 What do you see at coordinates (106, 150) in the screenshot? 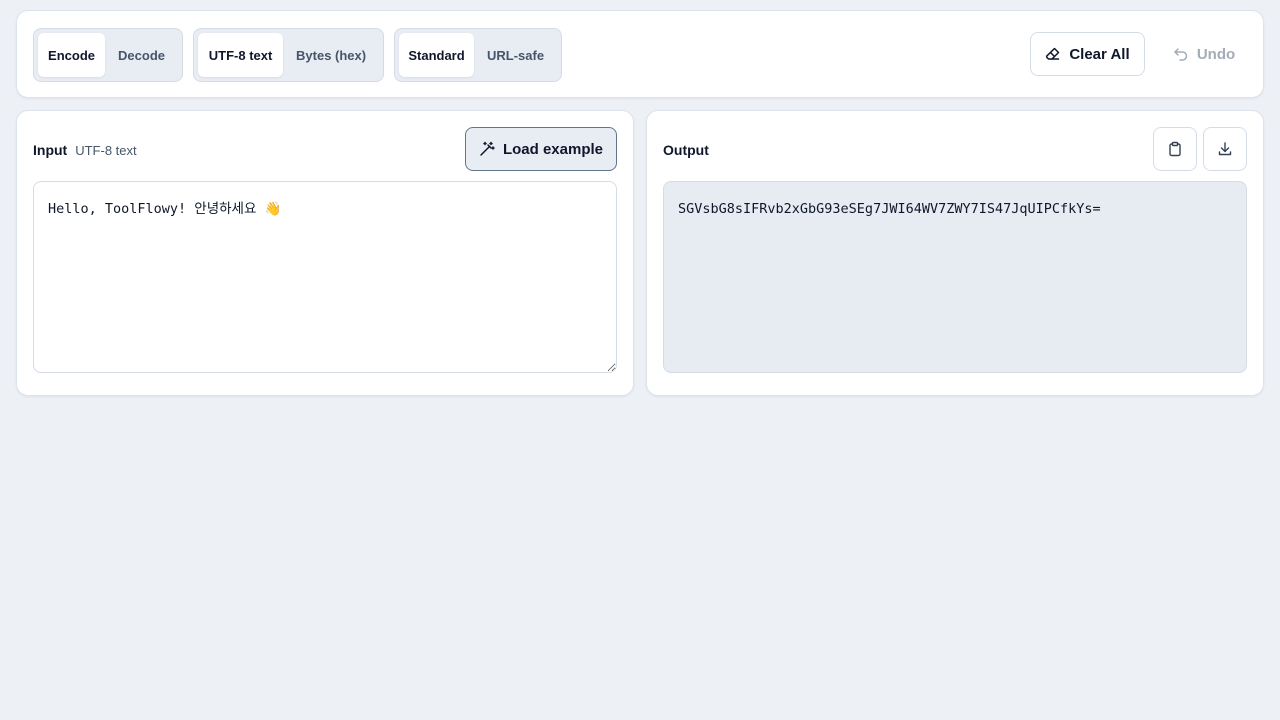
I see `input-subtitle: UTF-8 text` at bounding box center [106, 150].